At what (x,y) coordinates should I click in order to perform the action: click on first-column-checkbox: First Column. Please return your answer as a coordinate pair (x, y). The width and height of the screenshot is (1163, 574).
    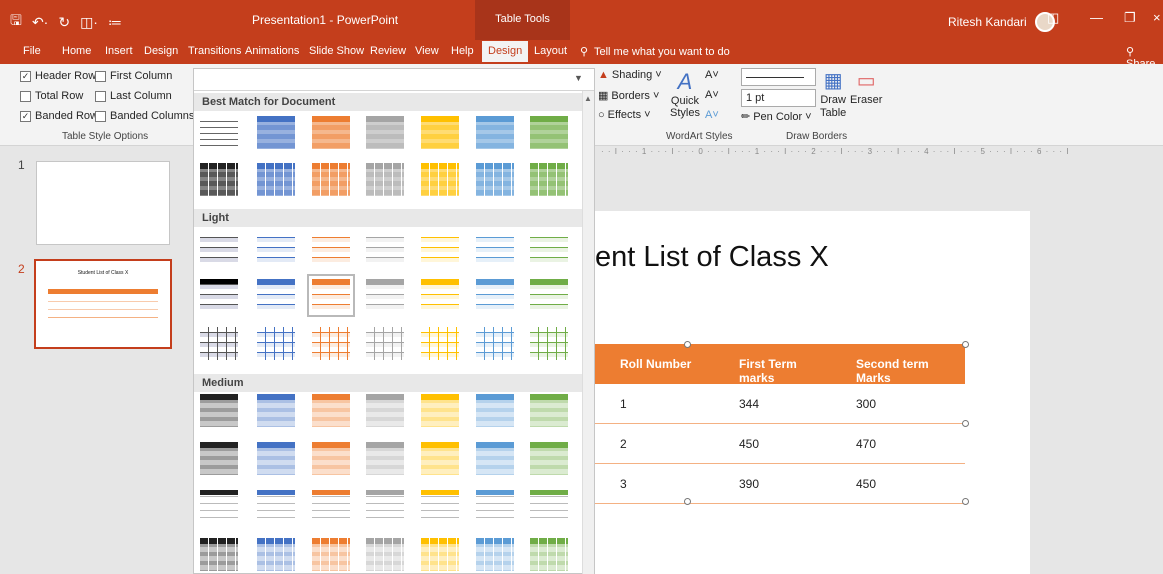
    Looking at the image, I should click on (133, 76).